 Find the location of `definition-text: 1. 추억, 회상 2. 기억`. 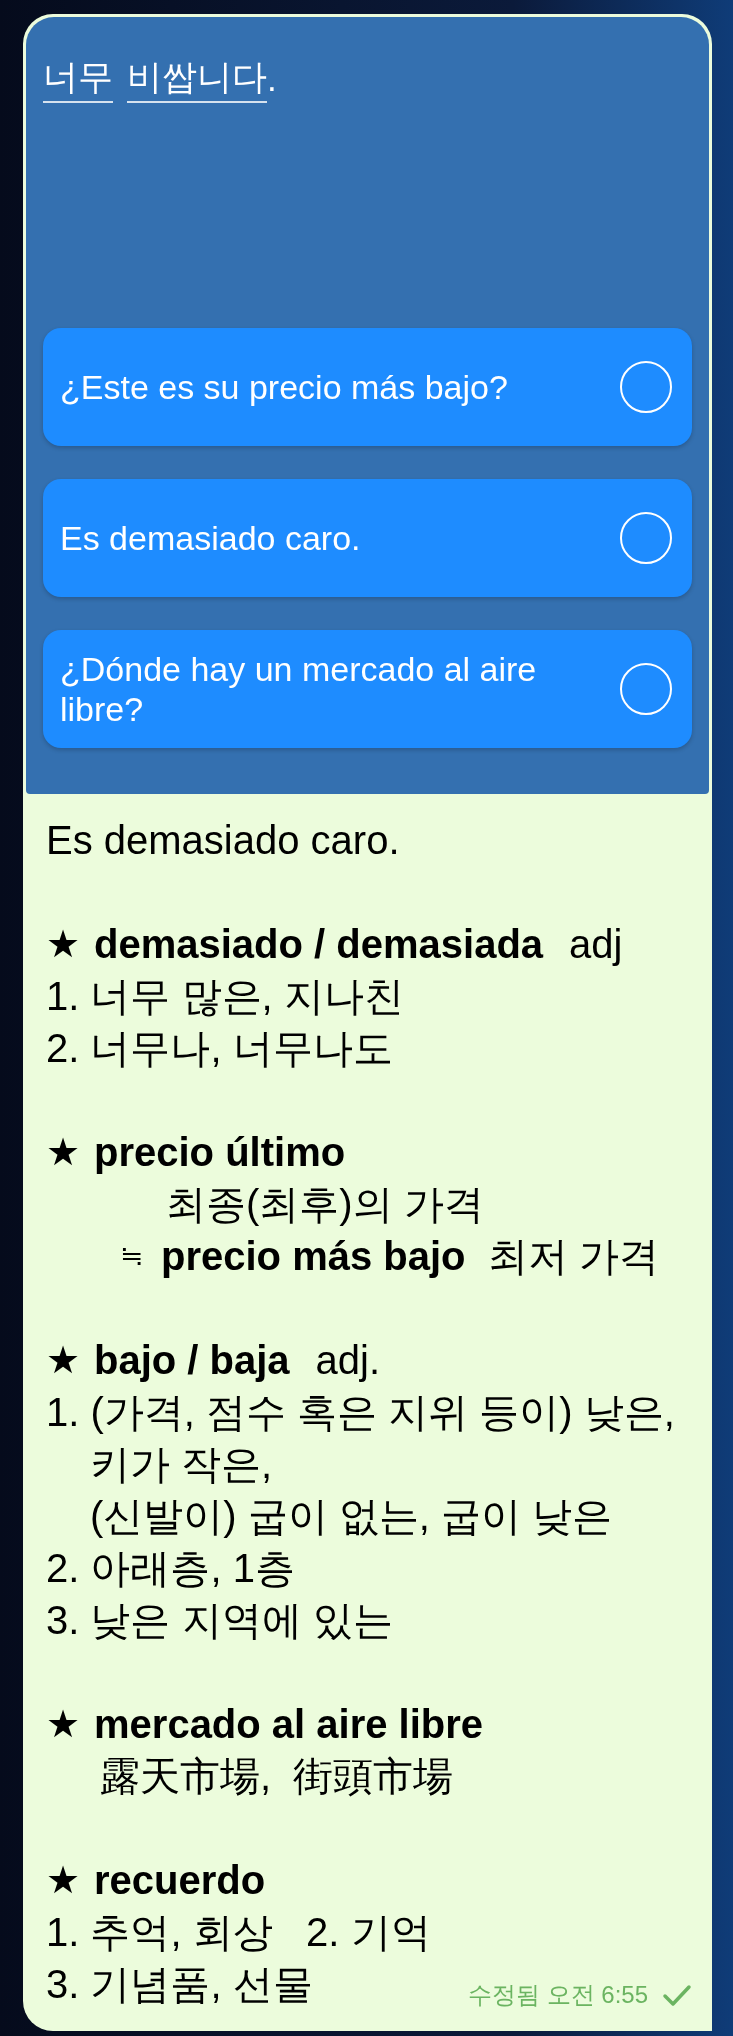

definition-text: 1. 추억, 회상 2. 기억 is located at coordinates (238, 1932).